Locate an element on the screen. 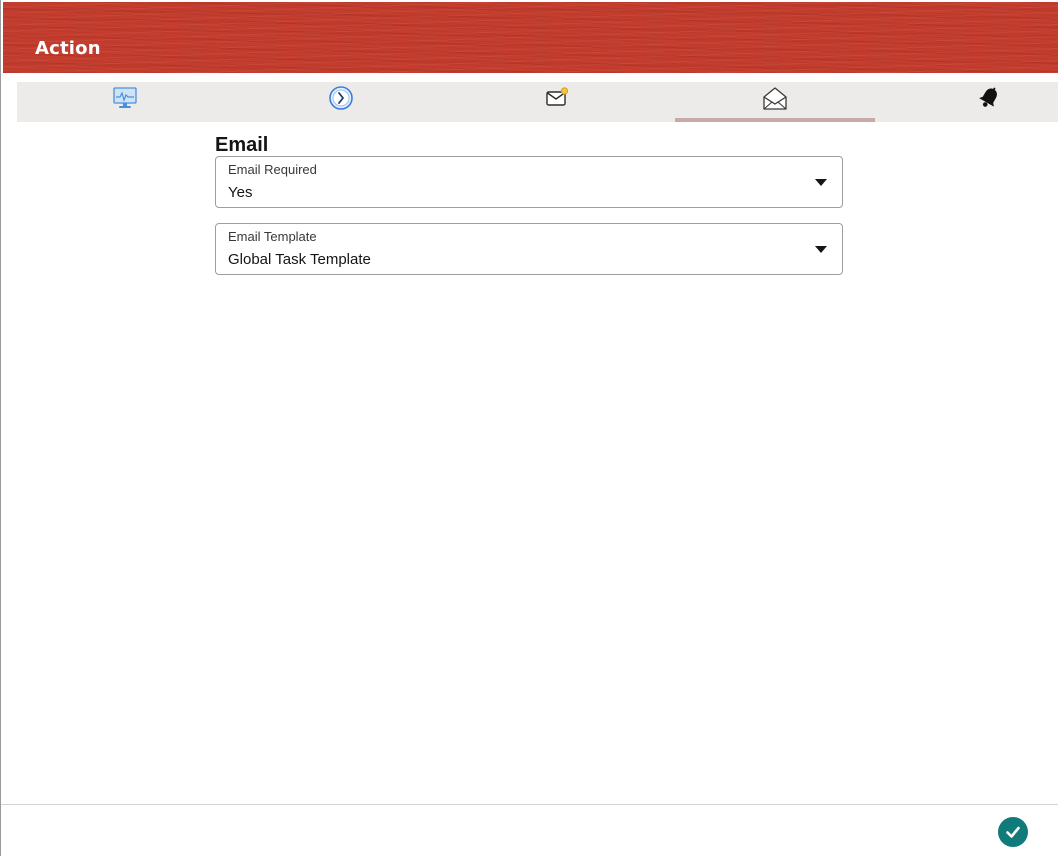 The width and height of the screenshot is (1058, 856). monitor-icon is located at coordinates (125, 97).